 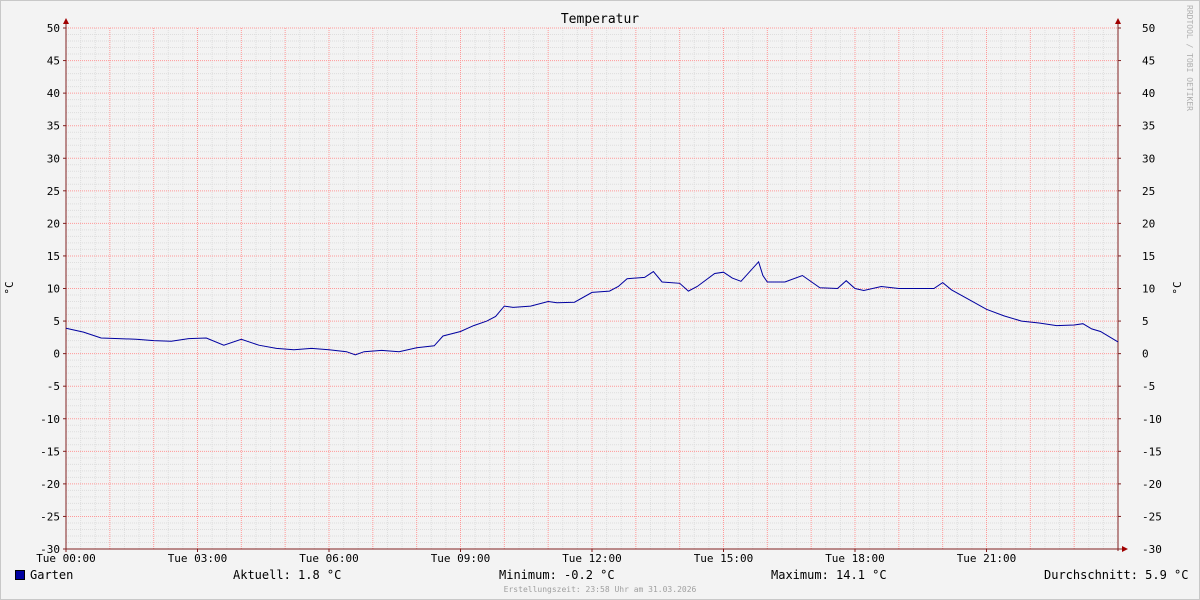 What do you see at coordinates (56, 321) in the screenshot?
I see `y-tick-label-left: 5` at bounding box center [56, 321].